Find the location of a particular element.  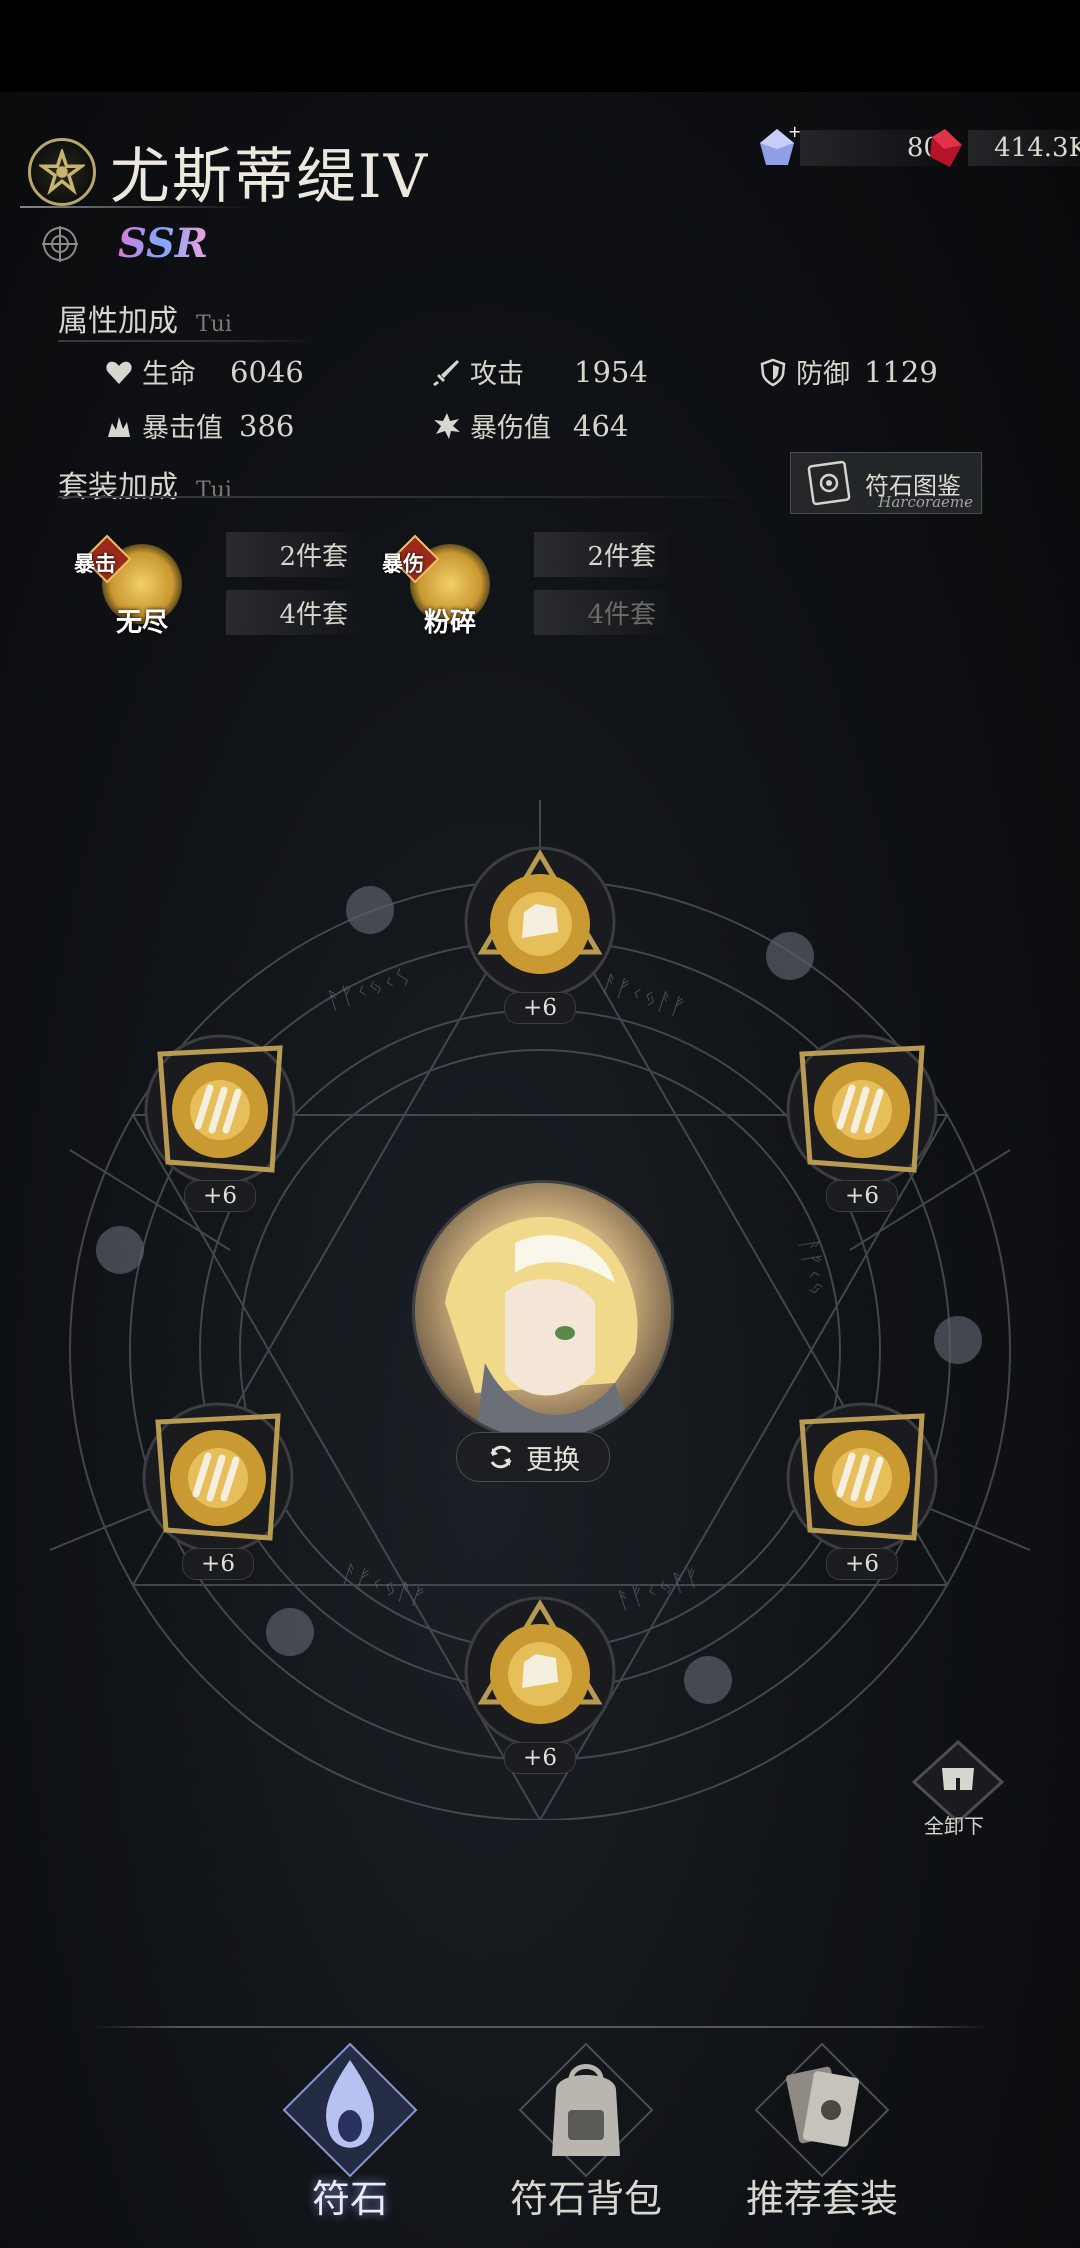

stat-value: 386 is located at coordinates (267, 425).